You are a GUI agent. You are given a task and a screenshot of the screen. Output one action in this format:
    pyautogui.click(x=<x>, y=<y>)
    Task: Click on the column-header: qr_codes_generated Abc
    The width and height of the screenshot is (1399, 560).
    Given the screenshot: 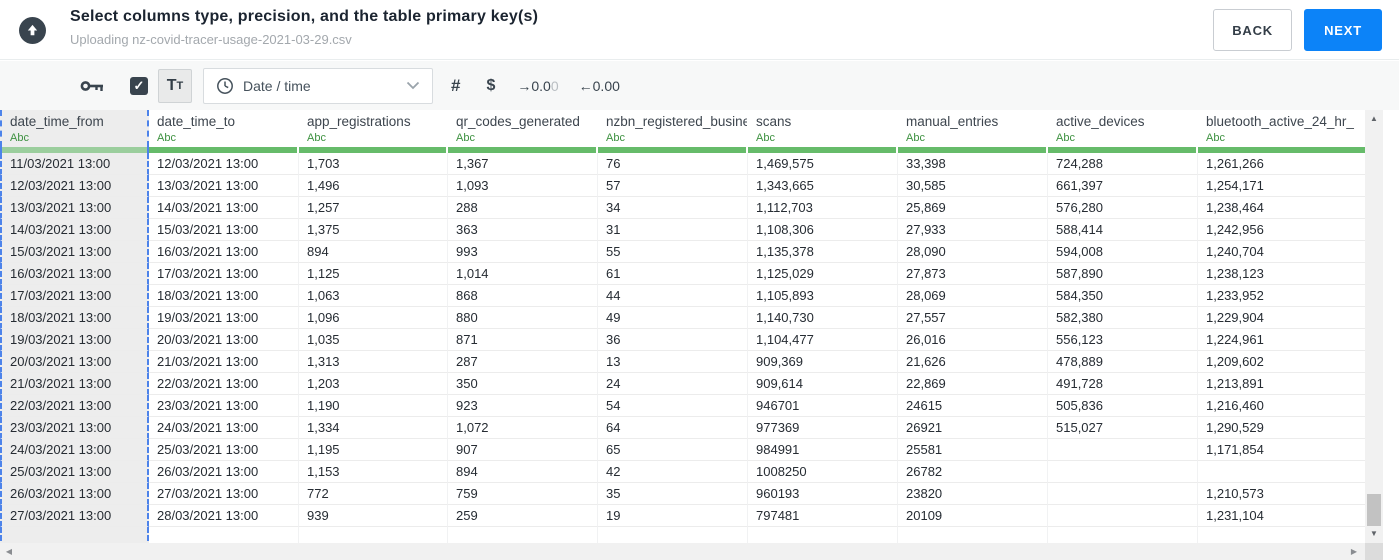 What is the action you would take?
    pyautogui.click(x=523, y=128)
    